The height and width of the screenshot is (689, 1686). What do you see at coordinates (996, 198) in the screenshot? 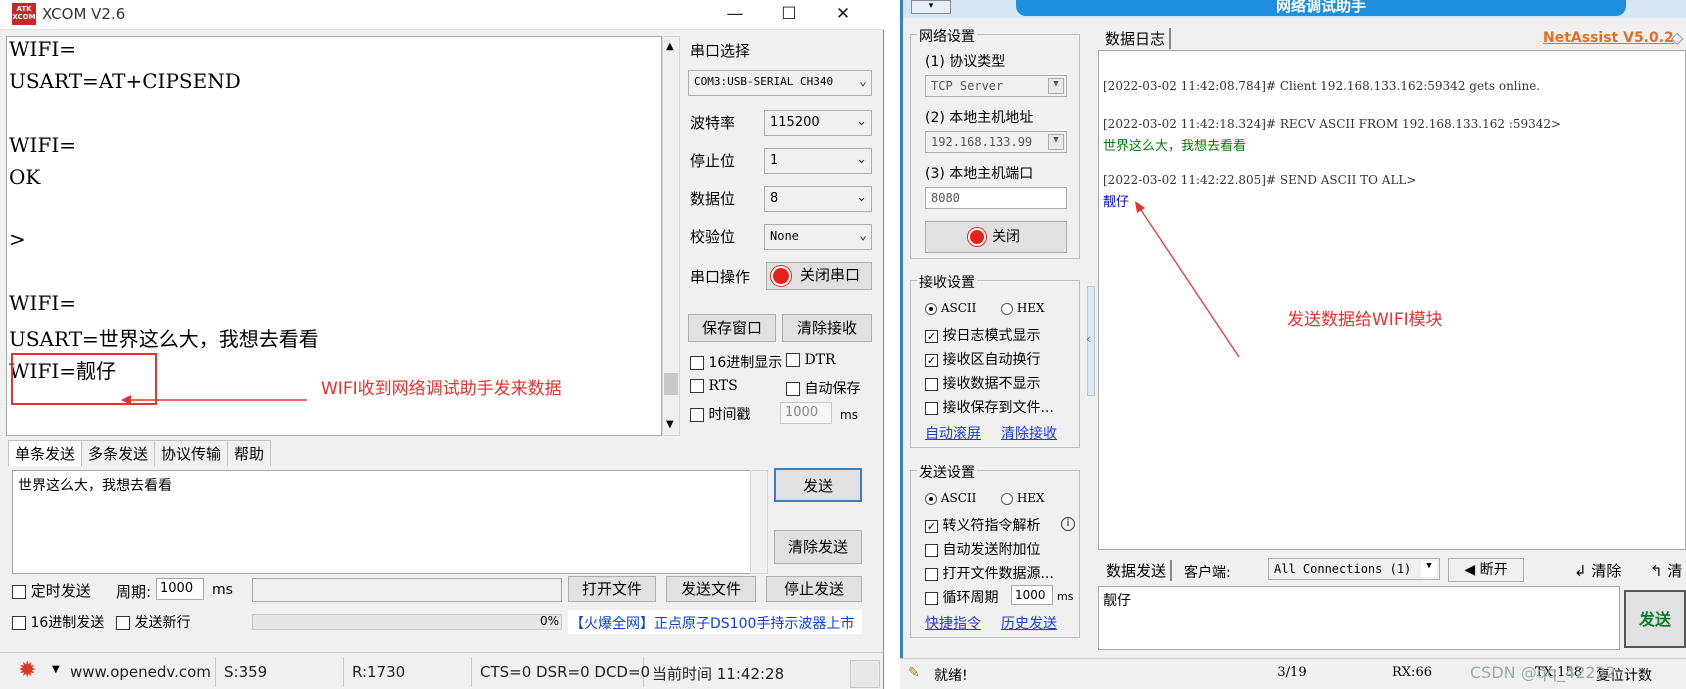
I see `port-input: 8080` at bounding box center [996, 198].